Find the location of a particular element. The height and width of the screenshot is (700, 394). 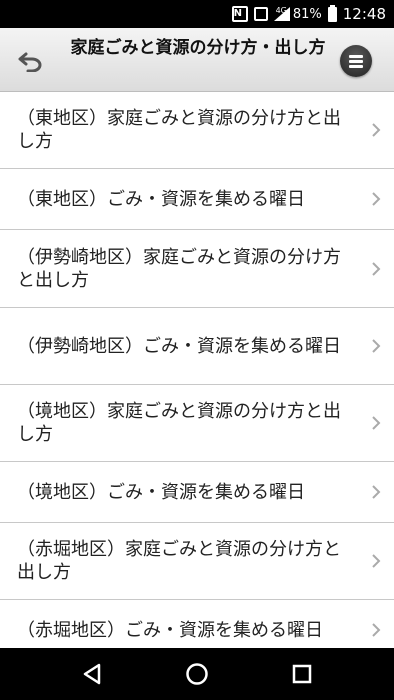

list-item: （赤堀地区）家庭ごみと資源の分け方と出し方 is located at coordinates (197, 561).